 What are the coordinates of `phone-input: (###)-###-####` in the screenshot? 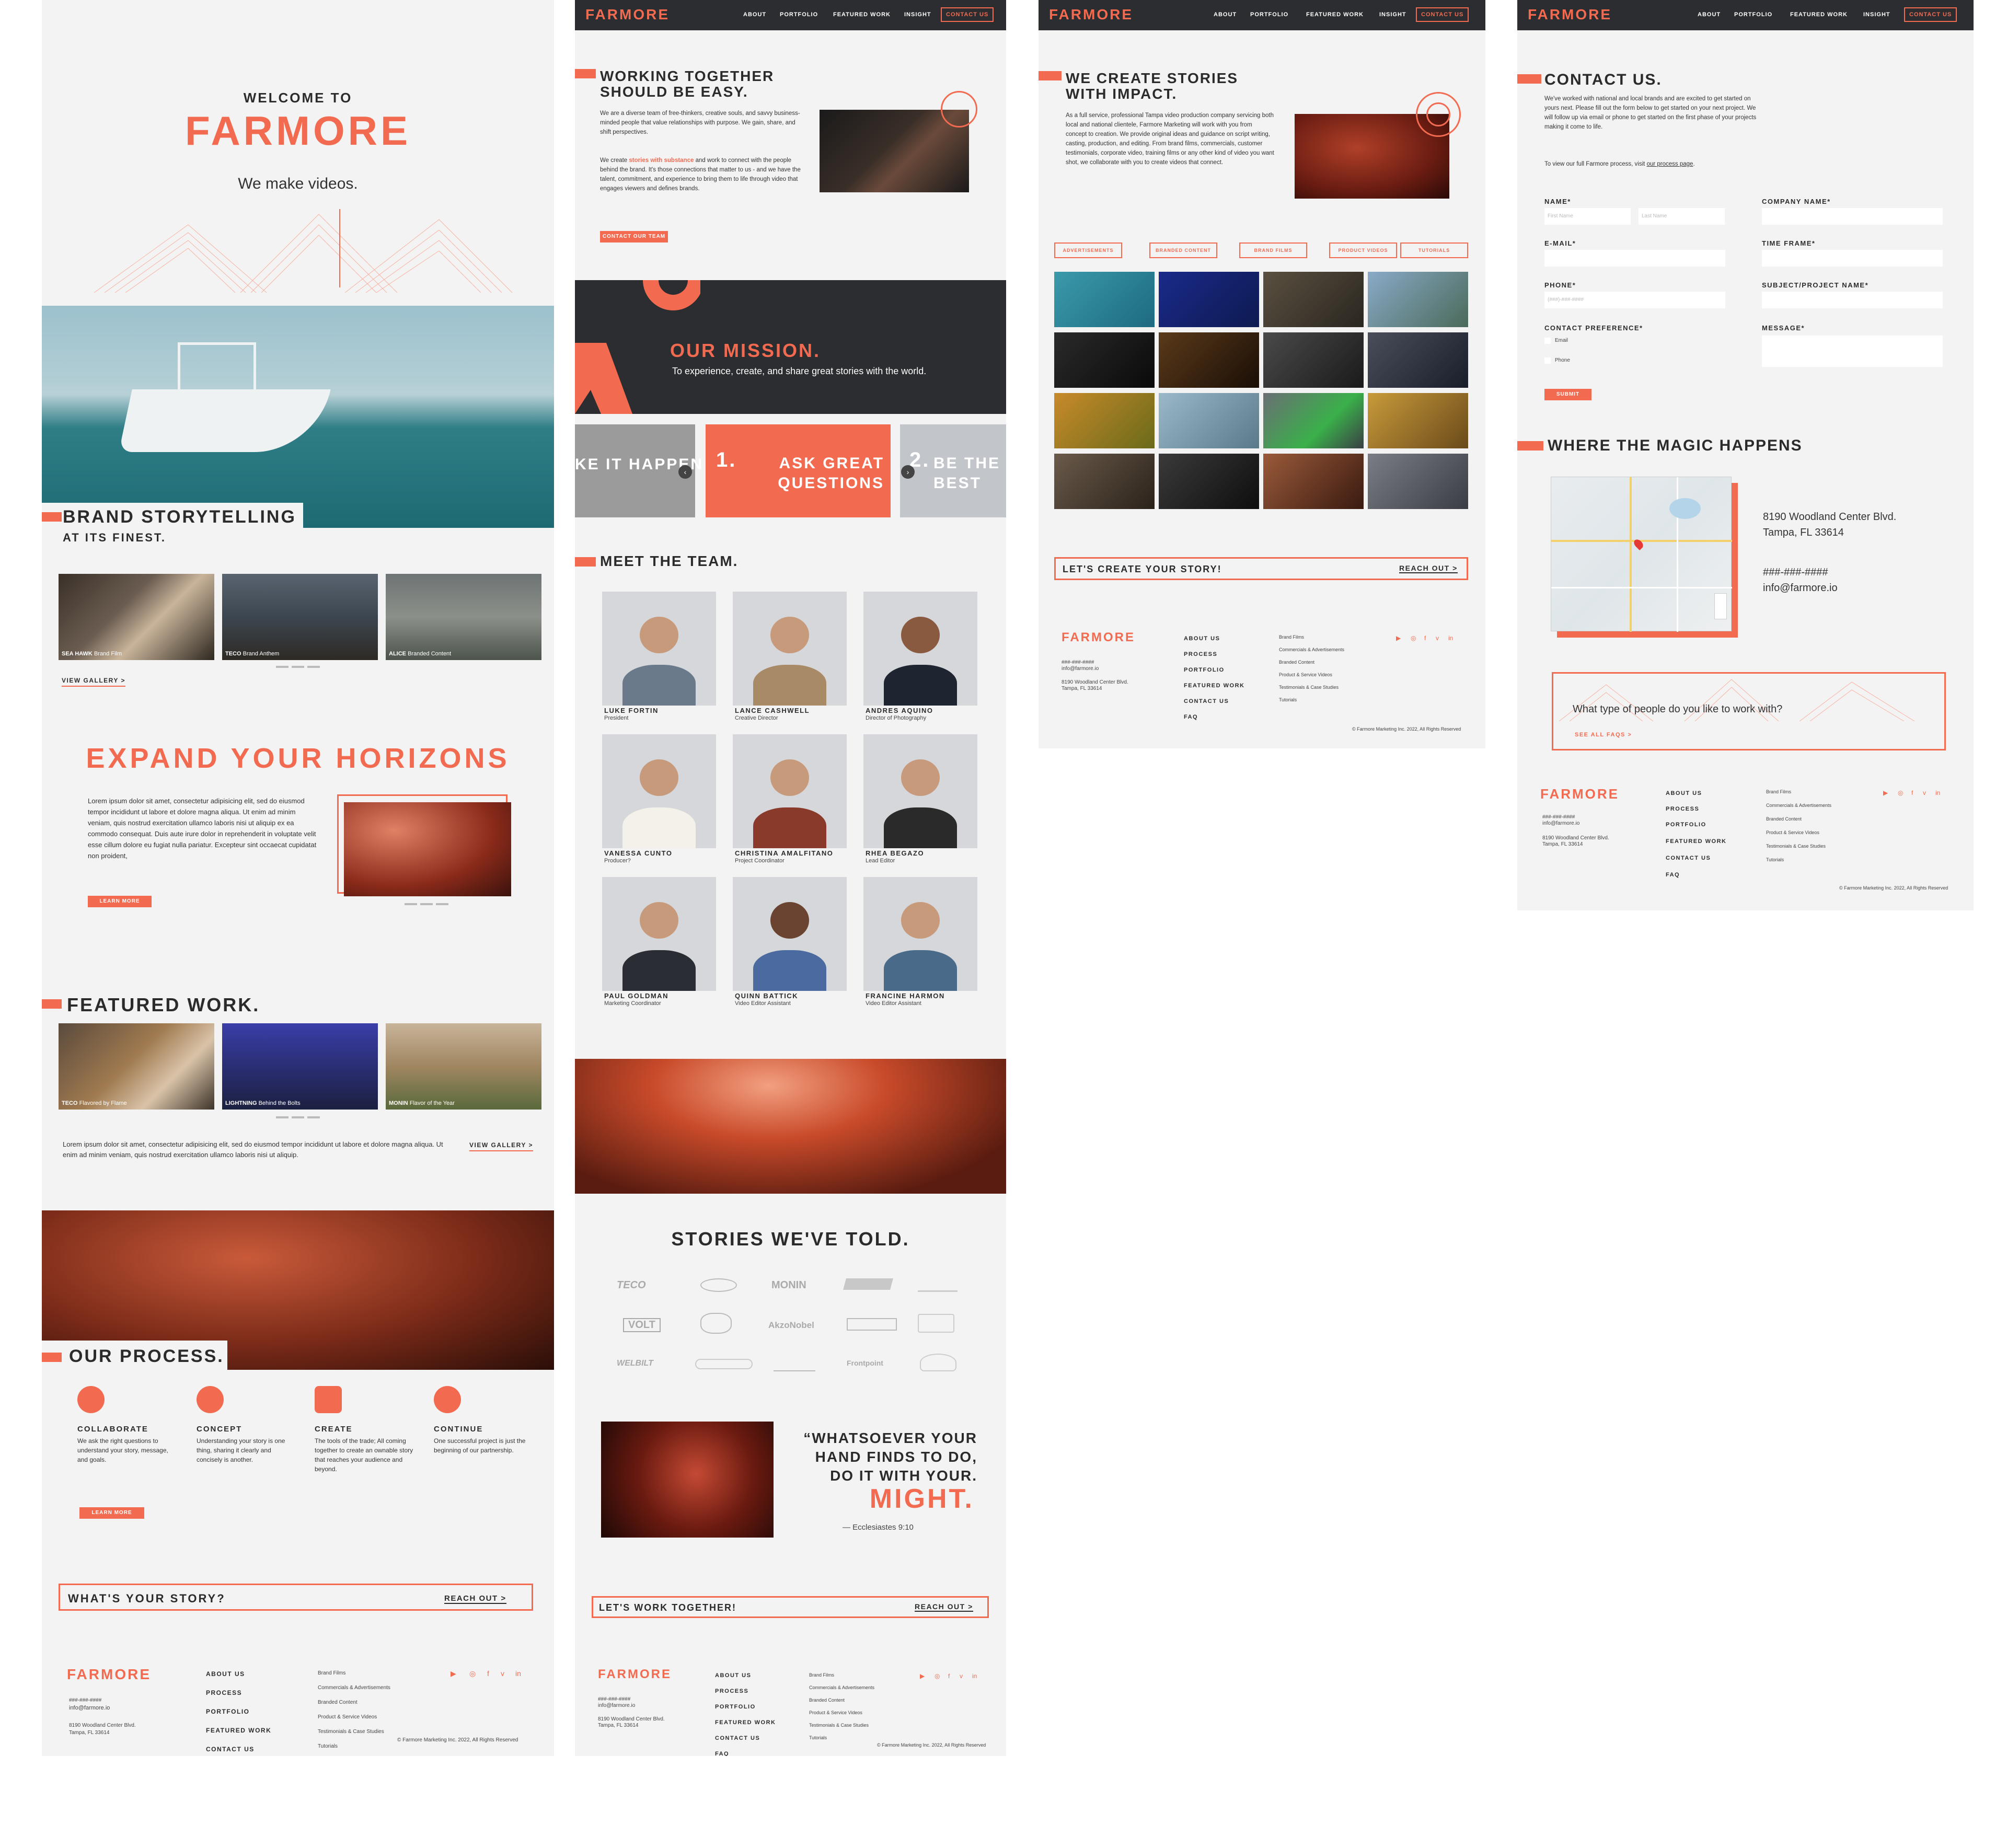 It's located at (1634, 300).